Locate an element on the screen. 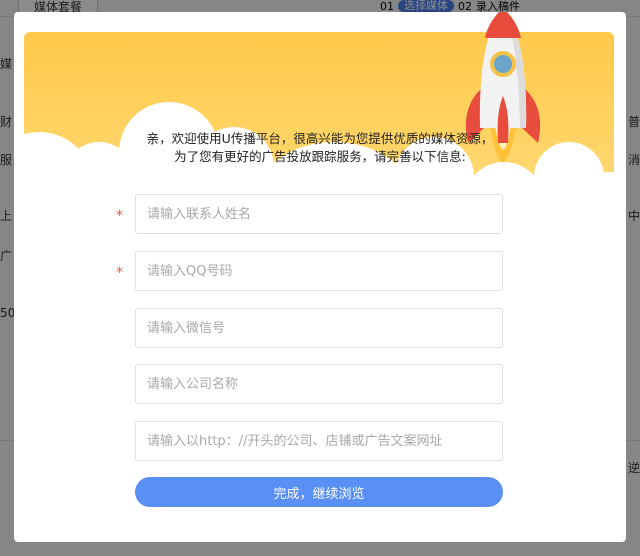 The width and height of the screenshot is (640, 556). contact-name-row: * is located at coordinates (316, 215).